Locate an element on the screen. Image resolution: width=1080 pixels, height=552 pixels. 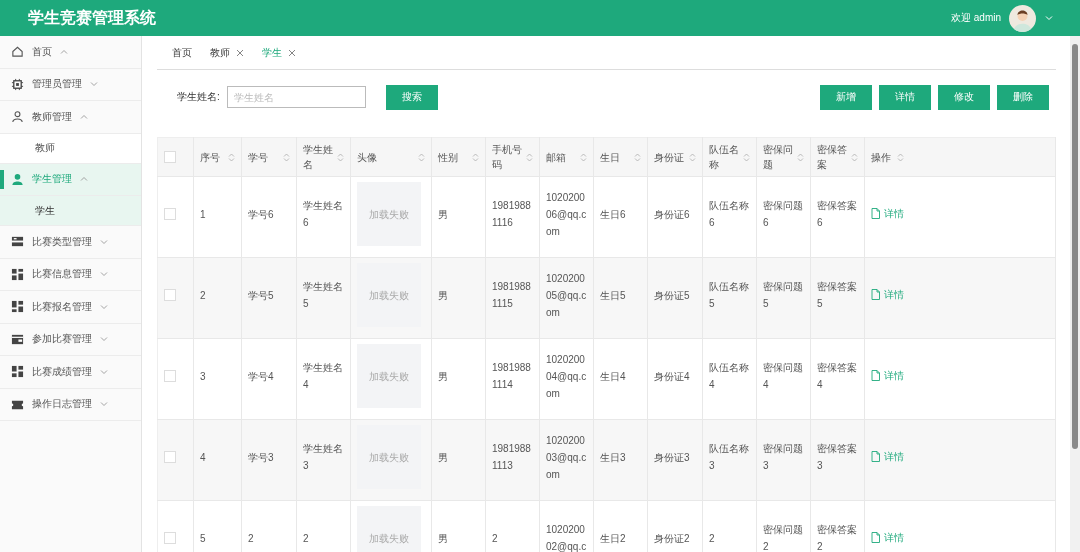
table-cell: 生日3 is located at coordinates (613, 457).